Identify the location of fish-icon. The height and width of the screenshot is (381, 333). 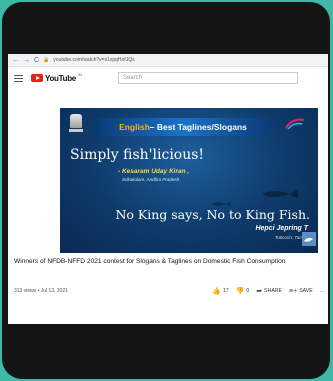
(280, 194).